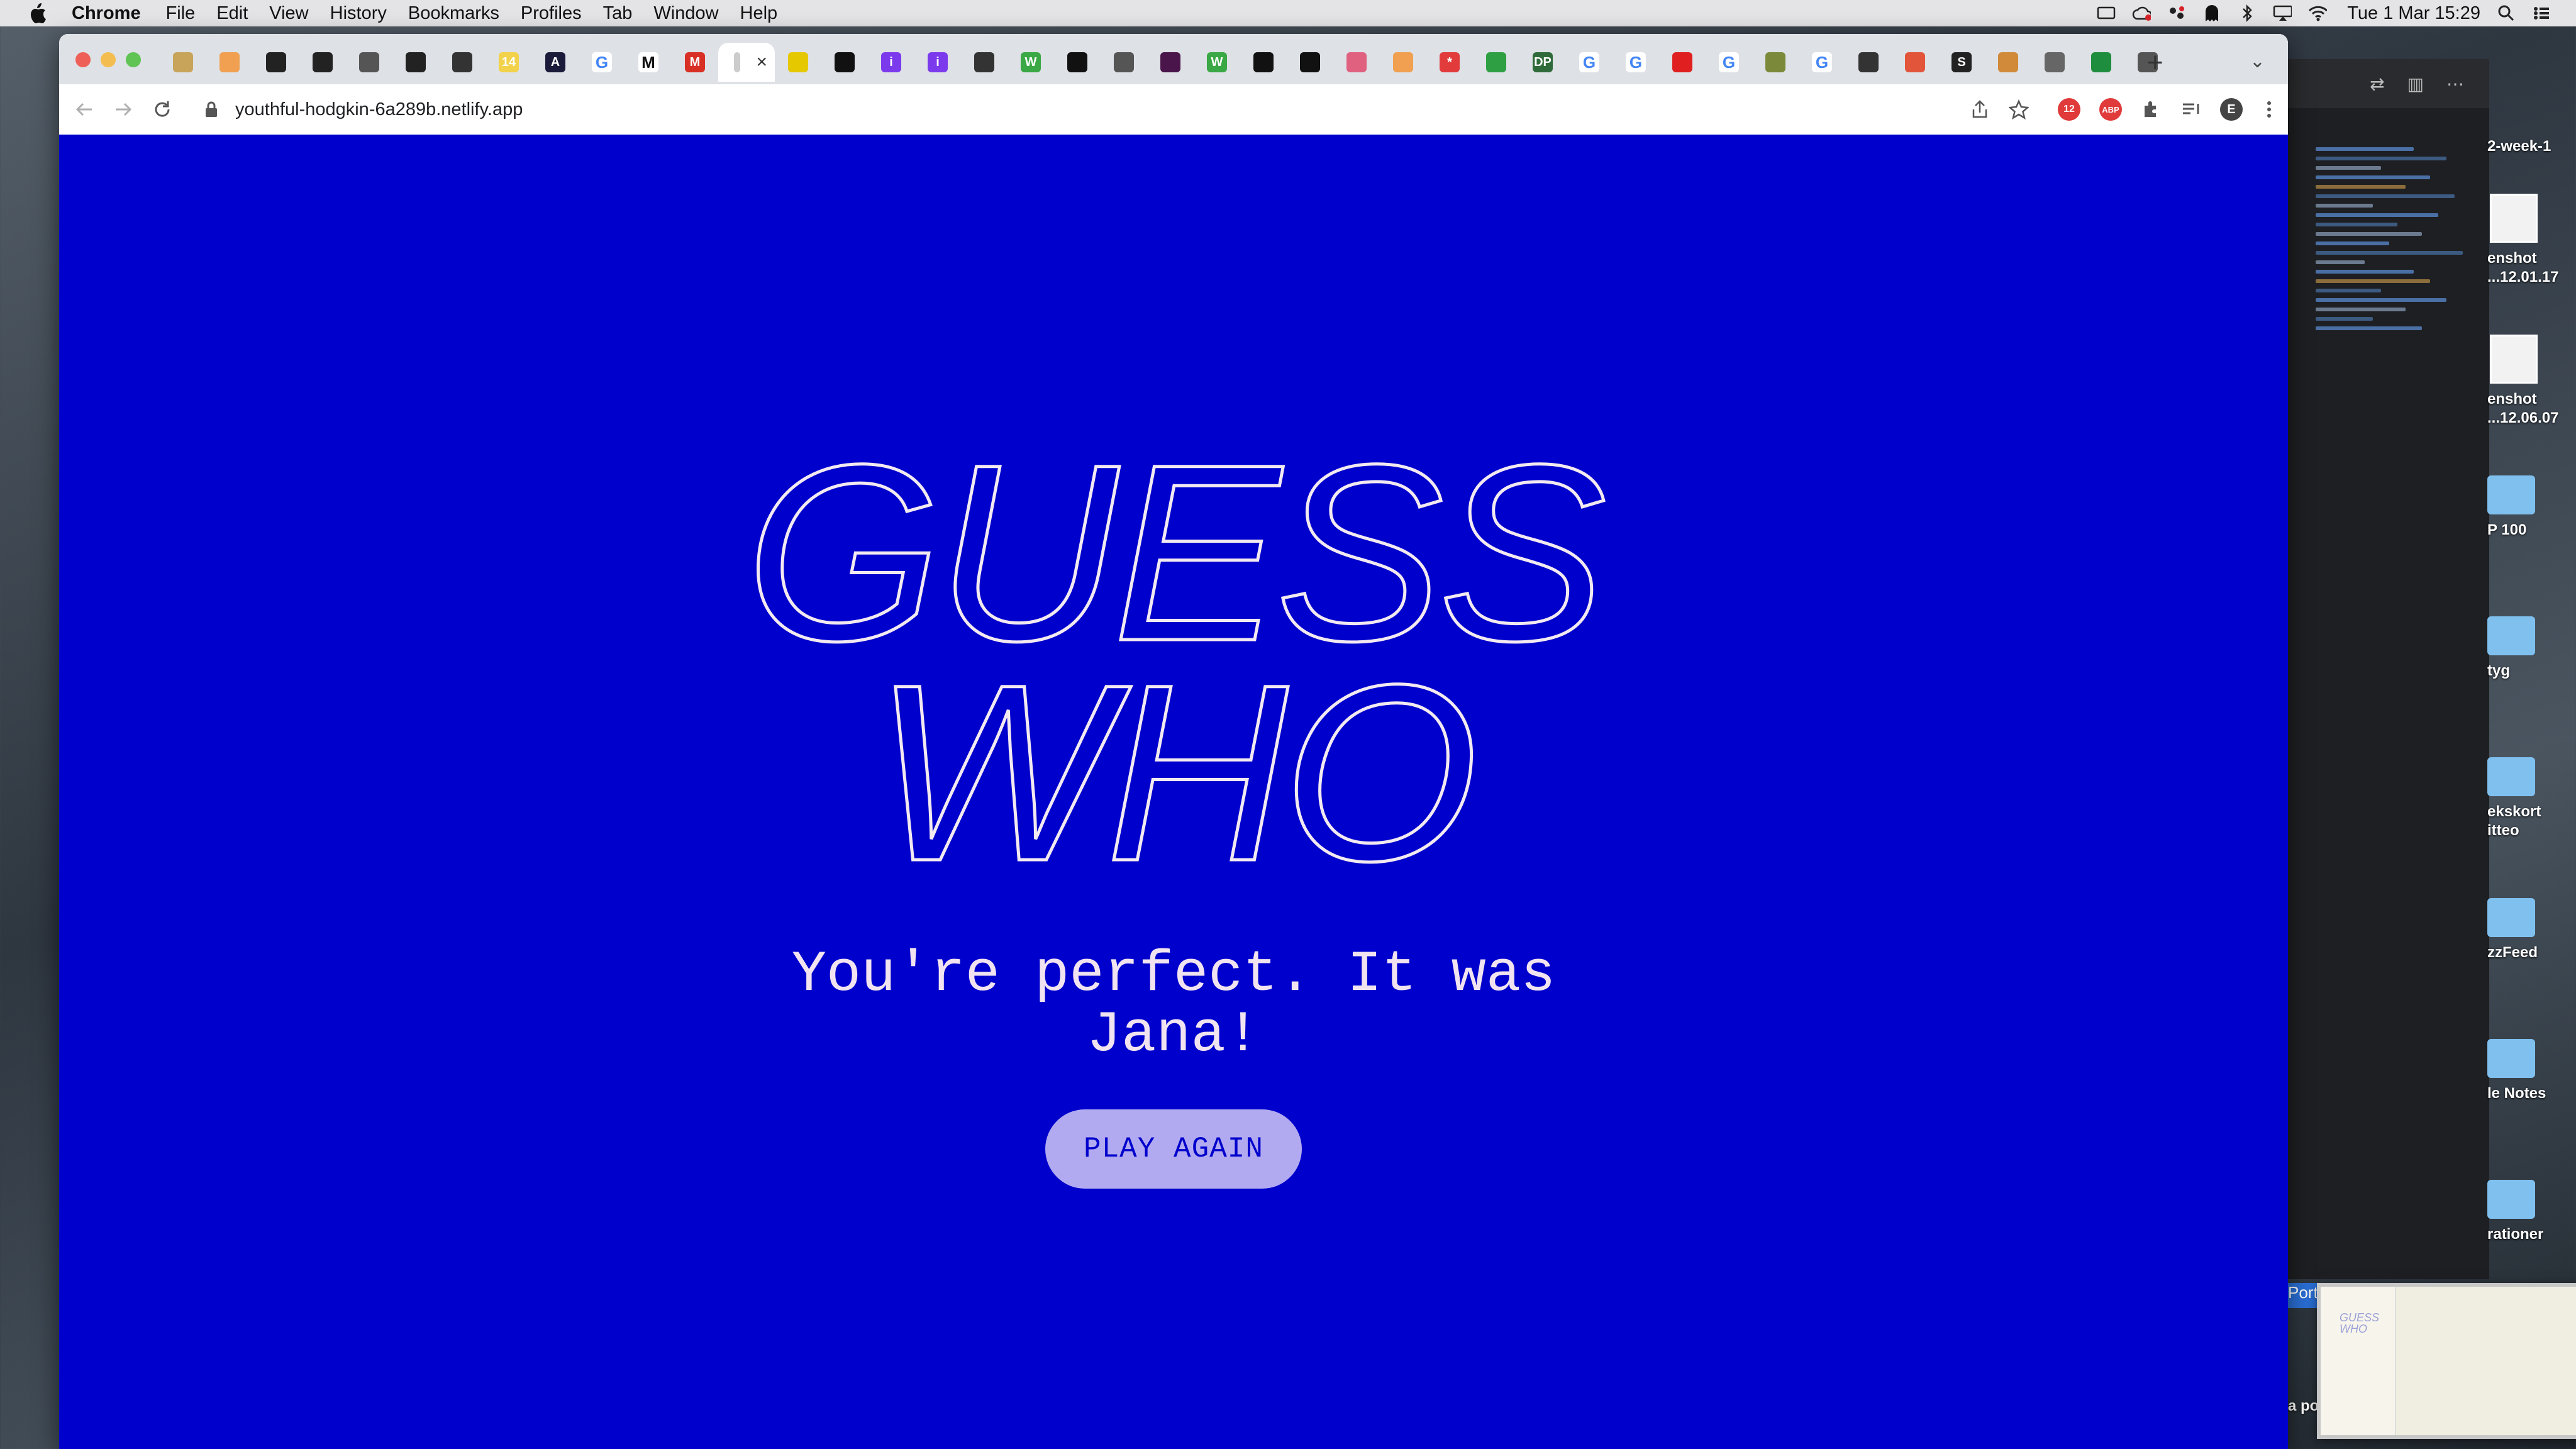  I want to click on control-center-icon, so click(2541, 13).